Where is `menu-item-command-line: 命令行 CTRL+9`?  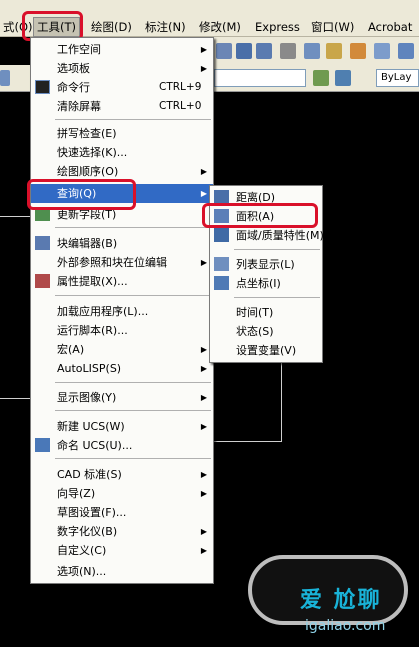
menu-item-command-line: 命令行 CTRL+9 is located at coordinates (122, 87).